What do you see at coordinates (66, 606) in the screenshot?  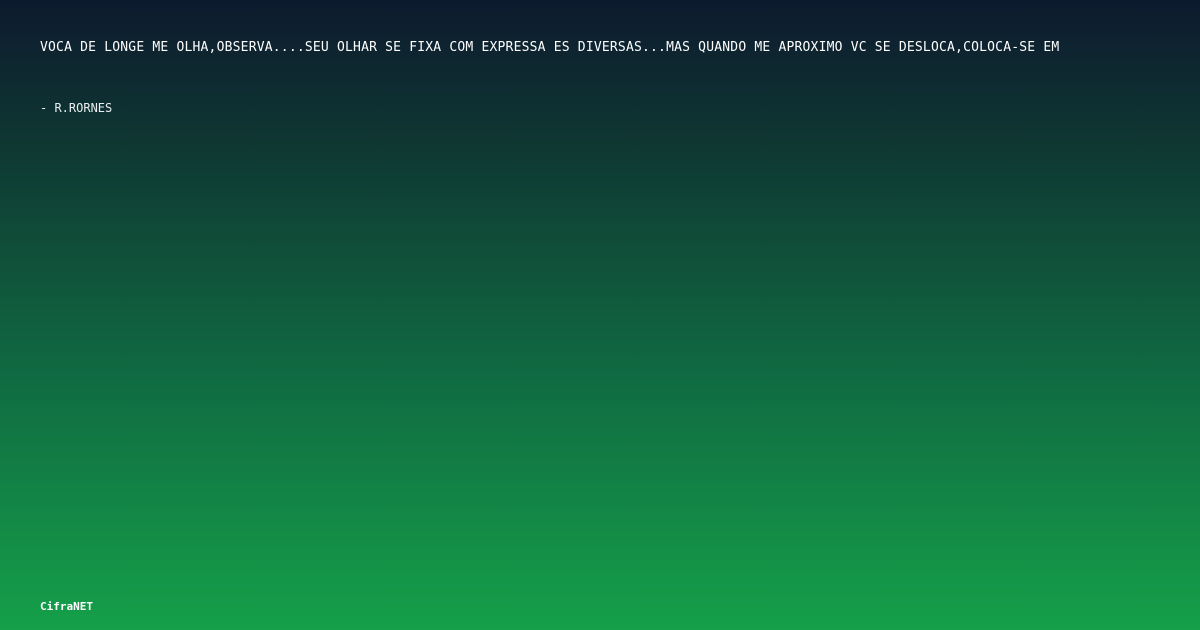 I see `brand-logo-text: CifraNET` at bounding box center [66, 606].